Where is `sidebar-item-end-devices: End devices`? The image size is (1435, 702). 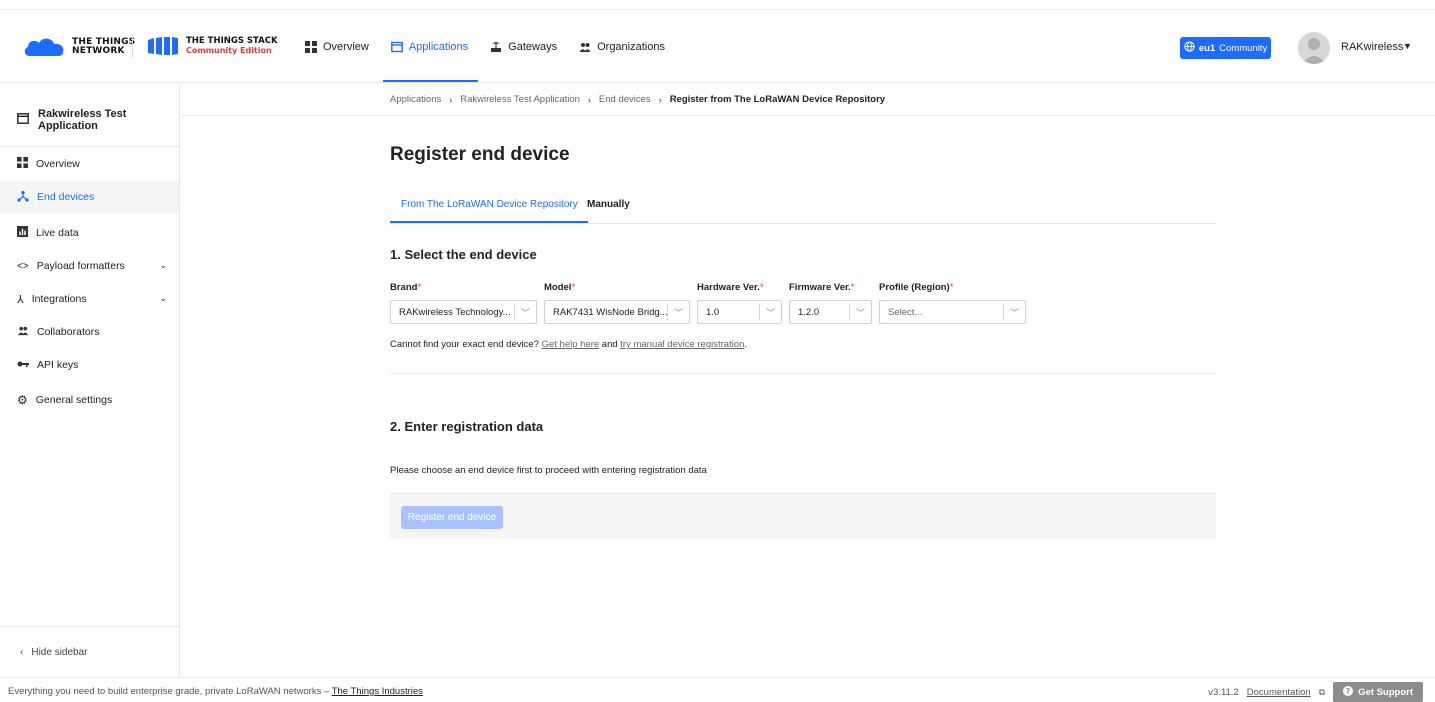 sidebar-item-end-devices: End devices is located at coordinates (89, 197).